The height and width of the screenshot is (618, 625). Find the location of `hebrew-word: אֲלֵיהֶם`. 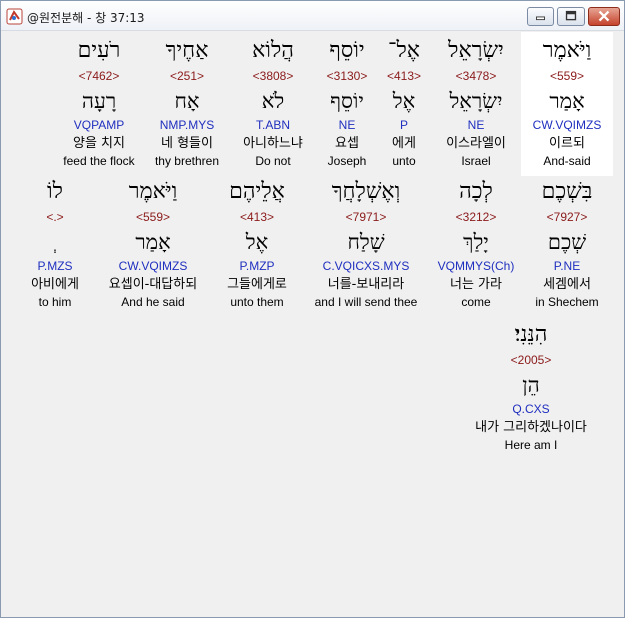

hebrew-word: אֲלֵיהֶם is located at coordinates (257, 191).